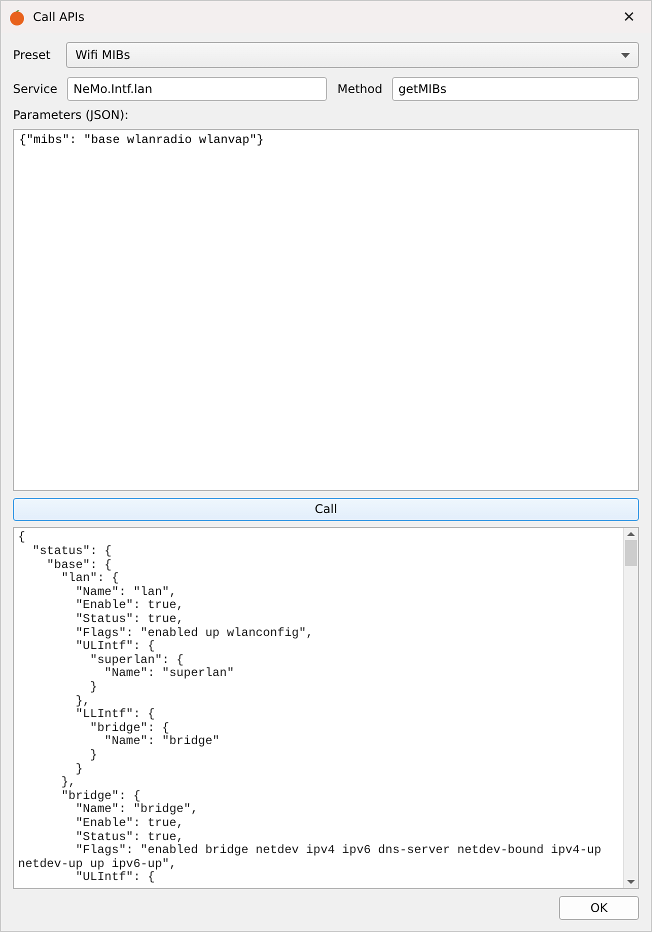 This screenshot has width=652, height=932. I want to click on window-title: Call APIs, so click(59, 17).